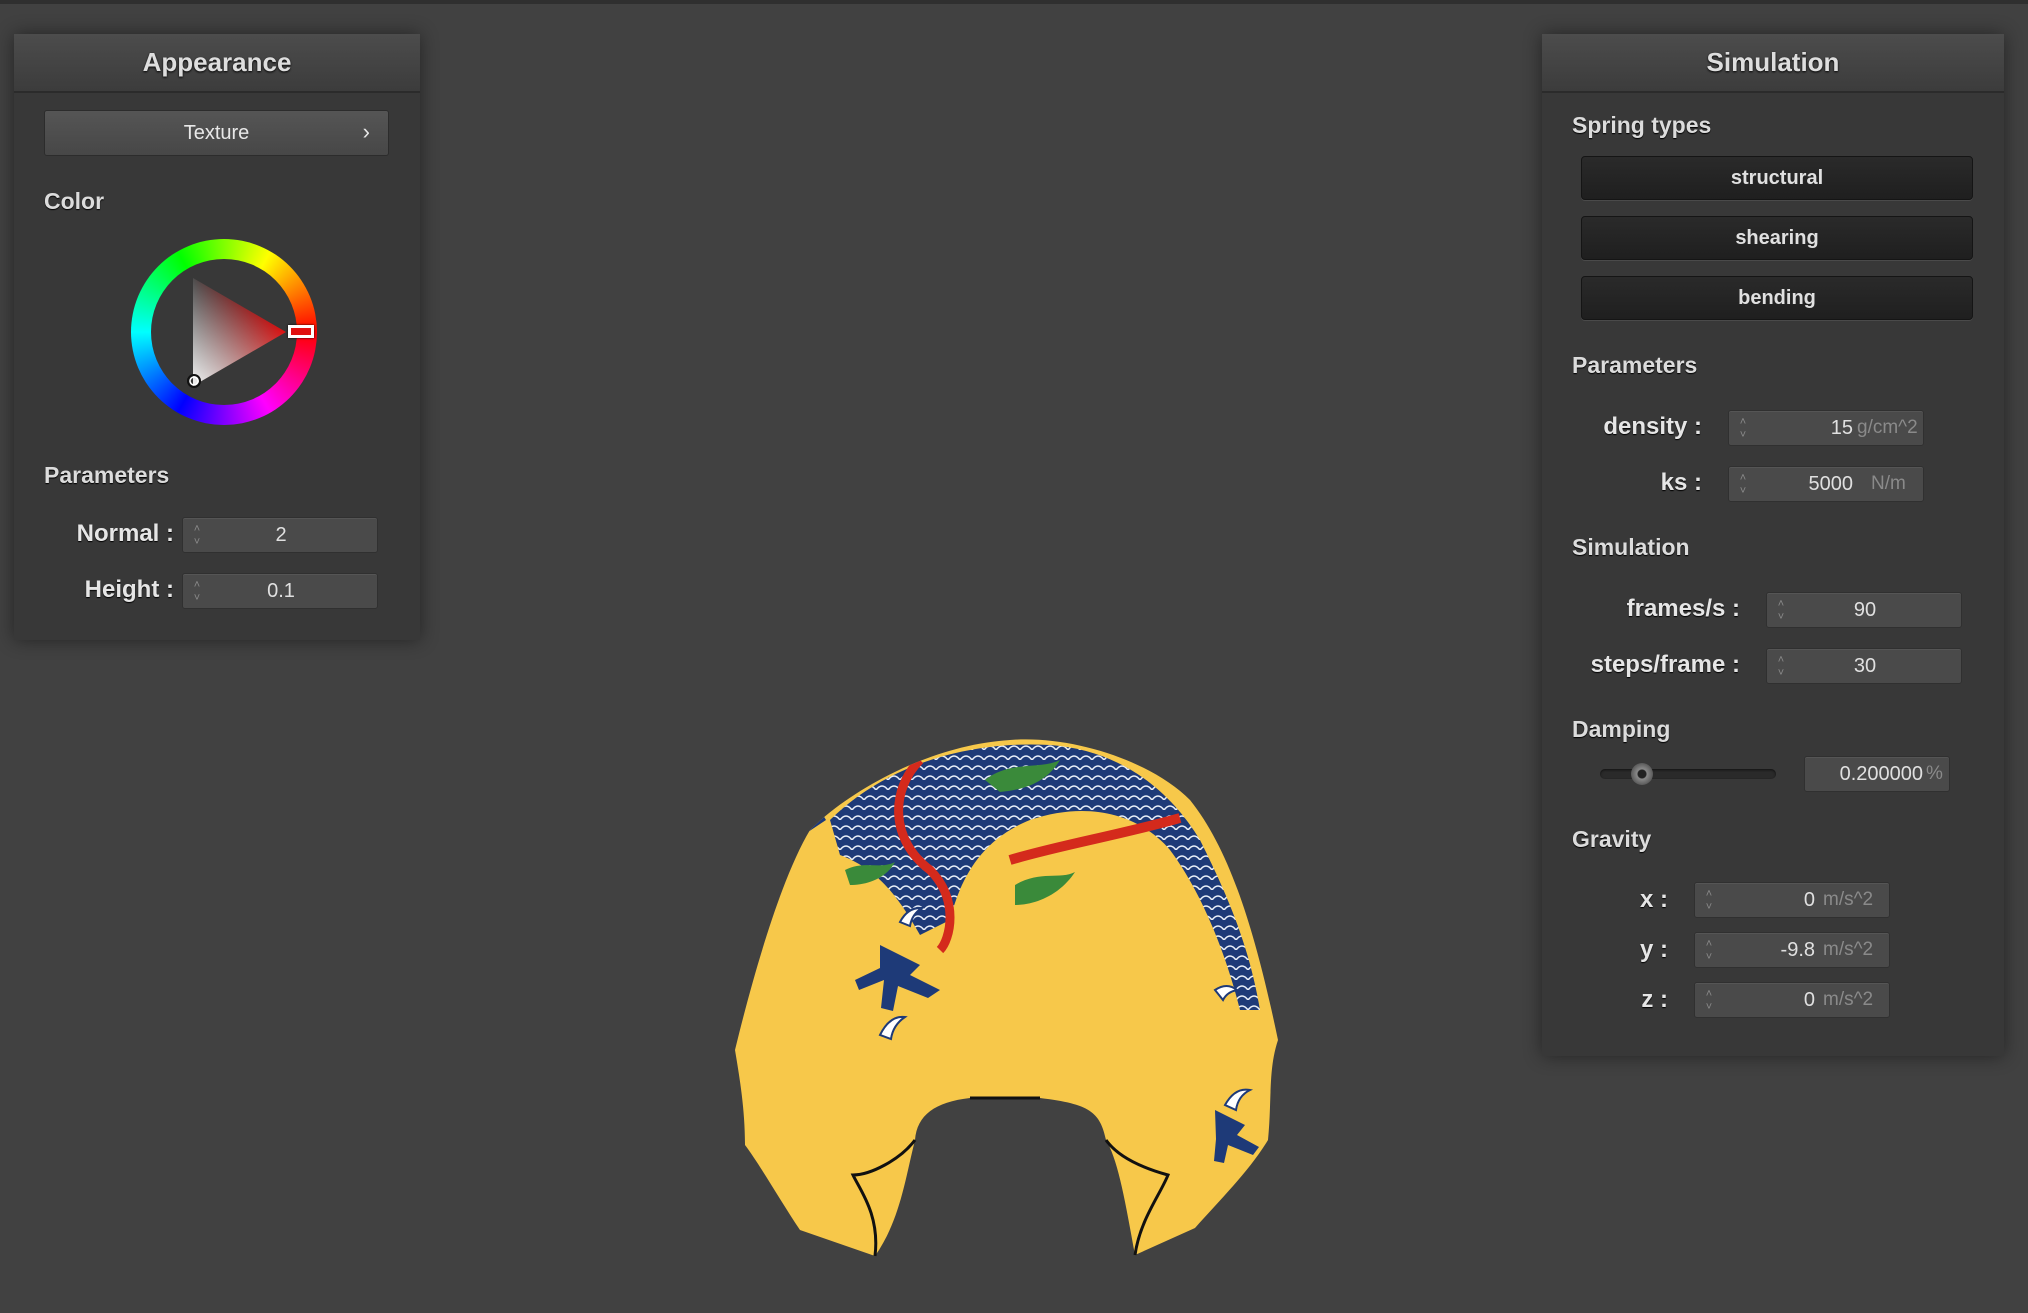  I want to click on gravity-y-input: ˄ ˅ -9.8 m/s^2, so click(1792, 950).